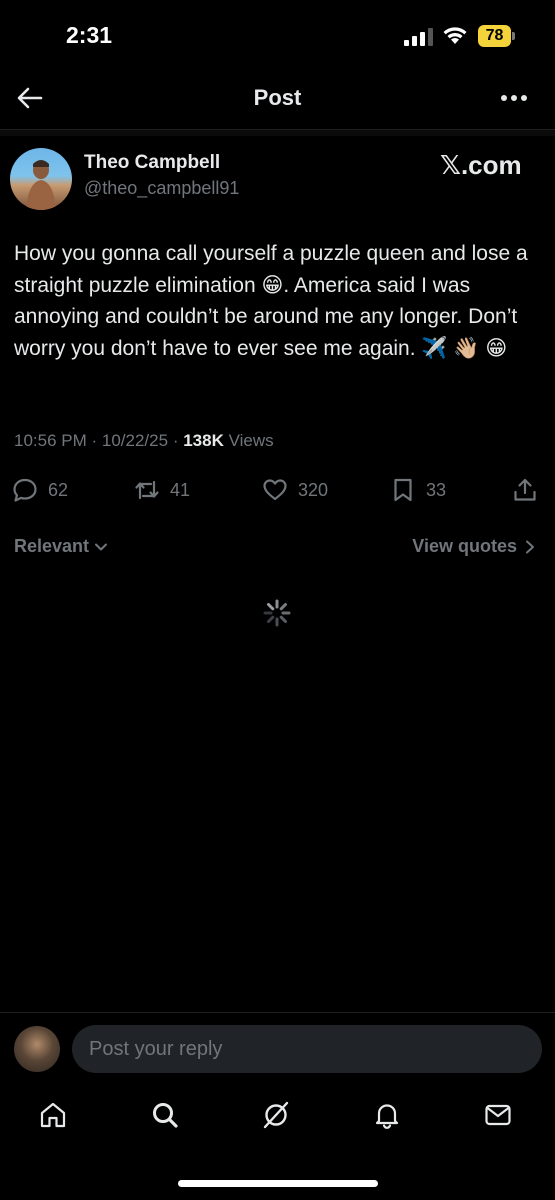 The width and height of the screenshot is (555, 1200). I want to click on bell-icon, so click(387, 1116).